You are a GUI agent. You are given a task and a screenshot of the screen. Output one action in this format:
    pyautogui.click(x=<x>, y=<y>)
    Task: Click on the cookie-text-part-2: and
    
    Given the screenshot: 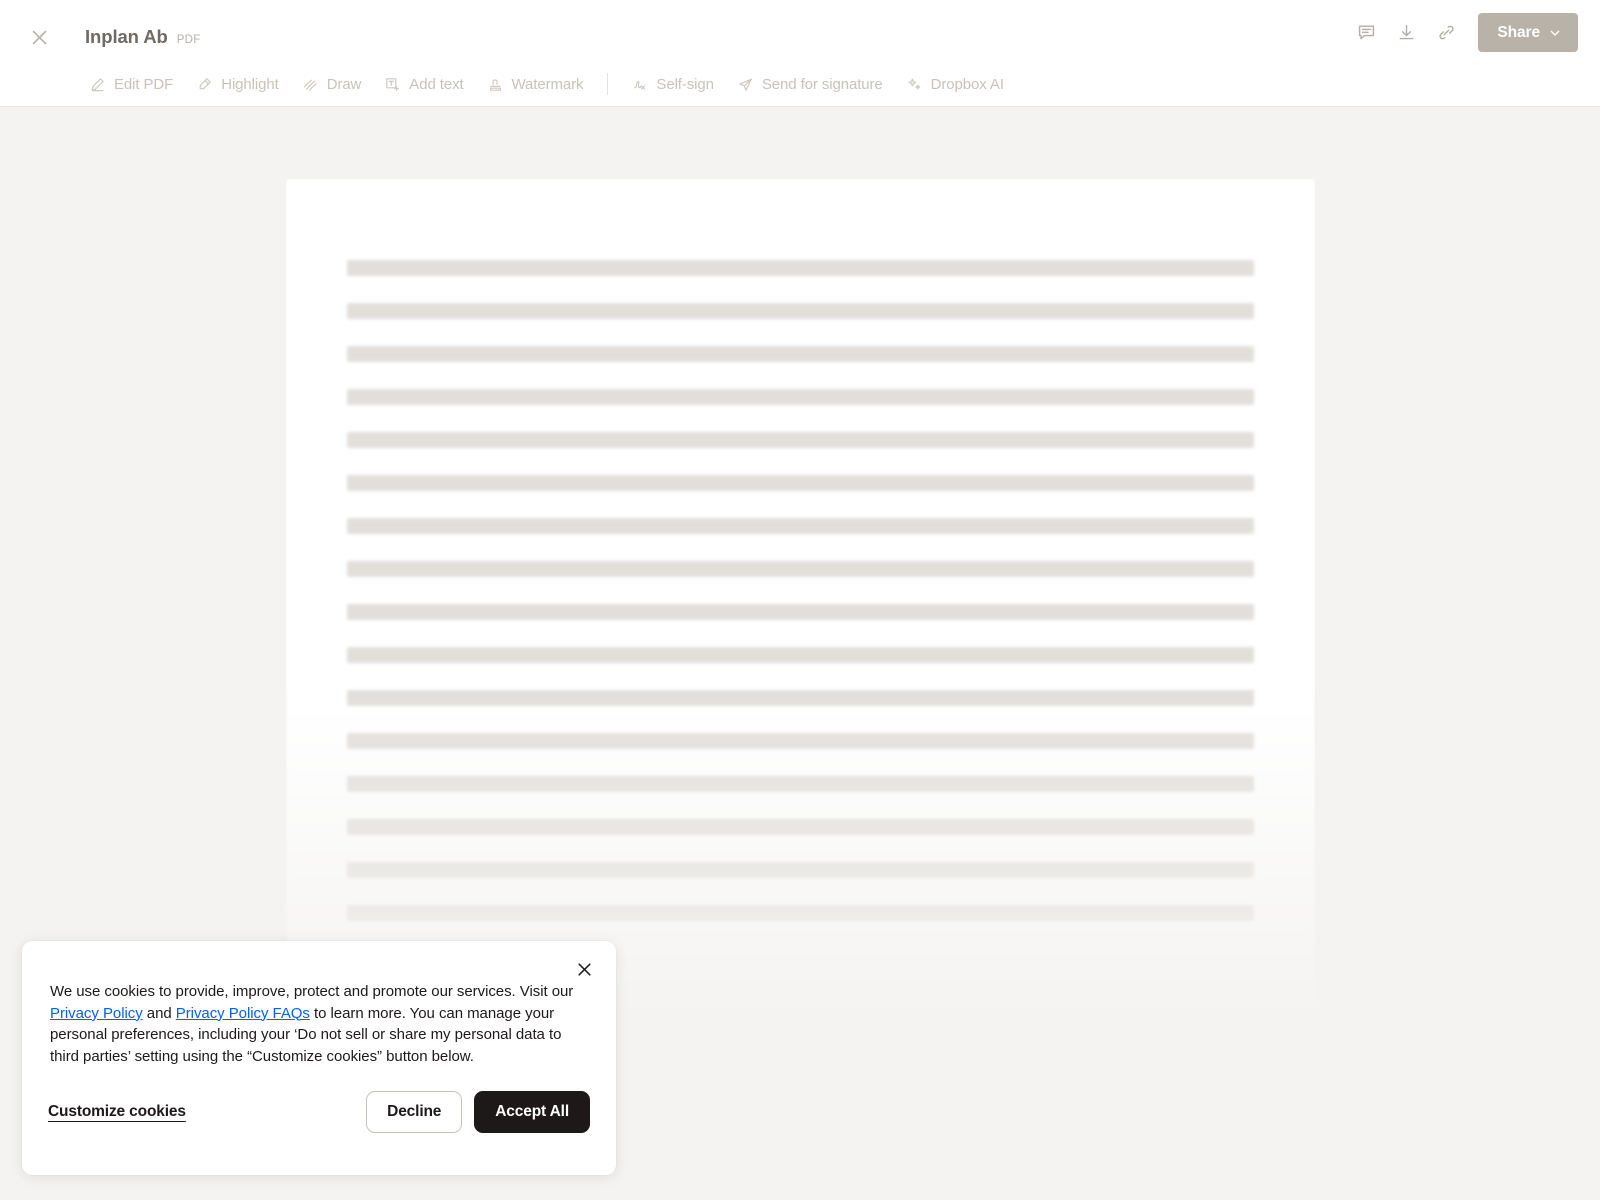 What is the action you would take?
    pyautogui.click(x=159, y=1013)
    